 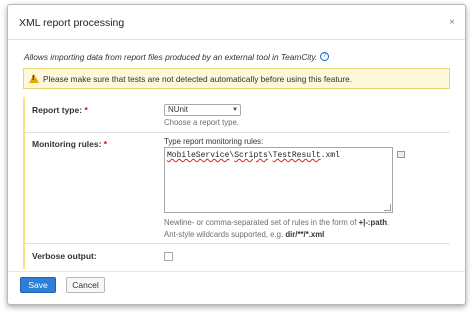 I want to click on close-icon: ×, so click(x=452, y=22).